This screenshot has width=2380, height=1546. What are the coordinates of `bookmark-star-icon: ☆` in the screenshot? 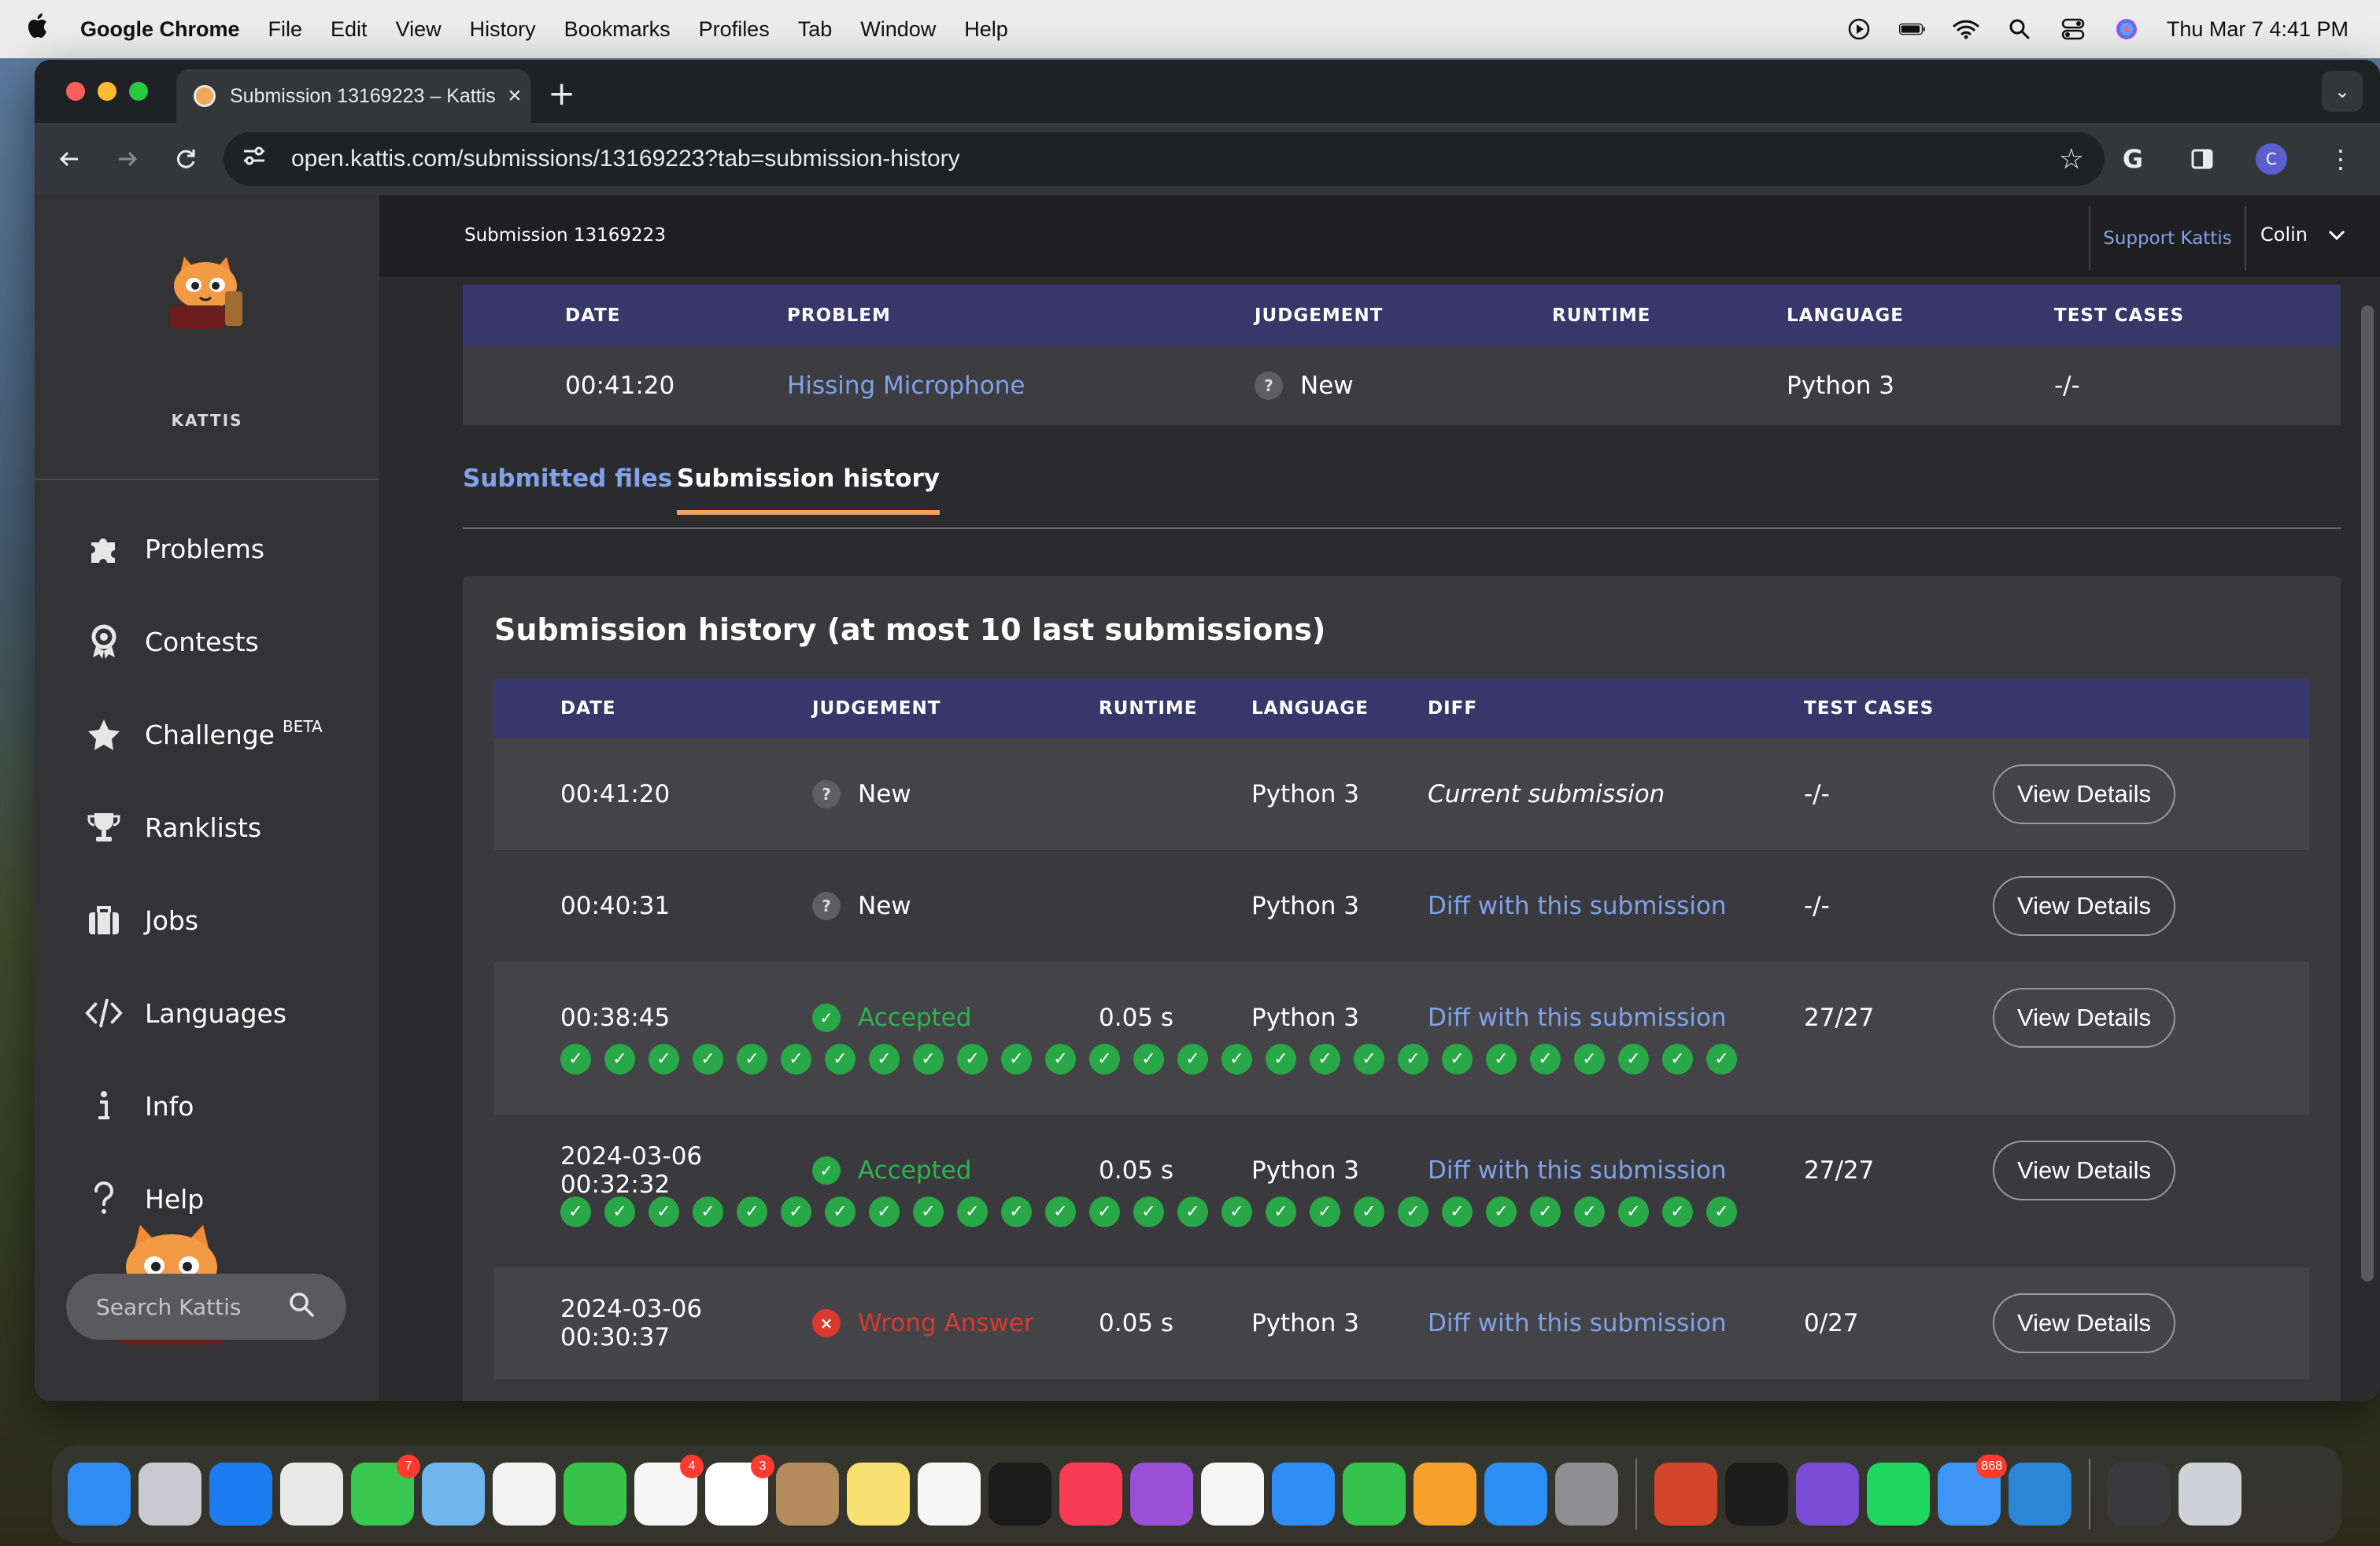 It's located at (2071, 159).